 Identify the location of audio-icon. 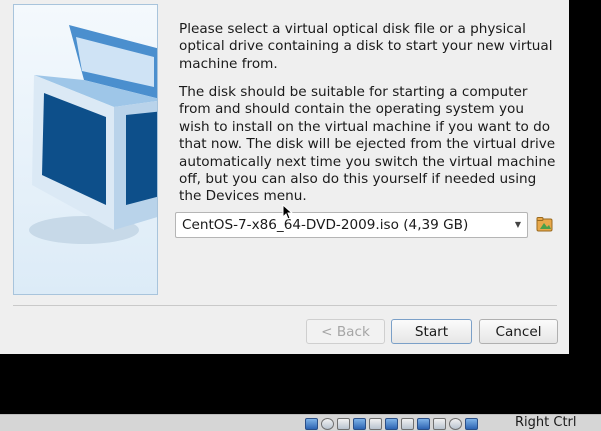
(343, 423).